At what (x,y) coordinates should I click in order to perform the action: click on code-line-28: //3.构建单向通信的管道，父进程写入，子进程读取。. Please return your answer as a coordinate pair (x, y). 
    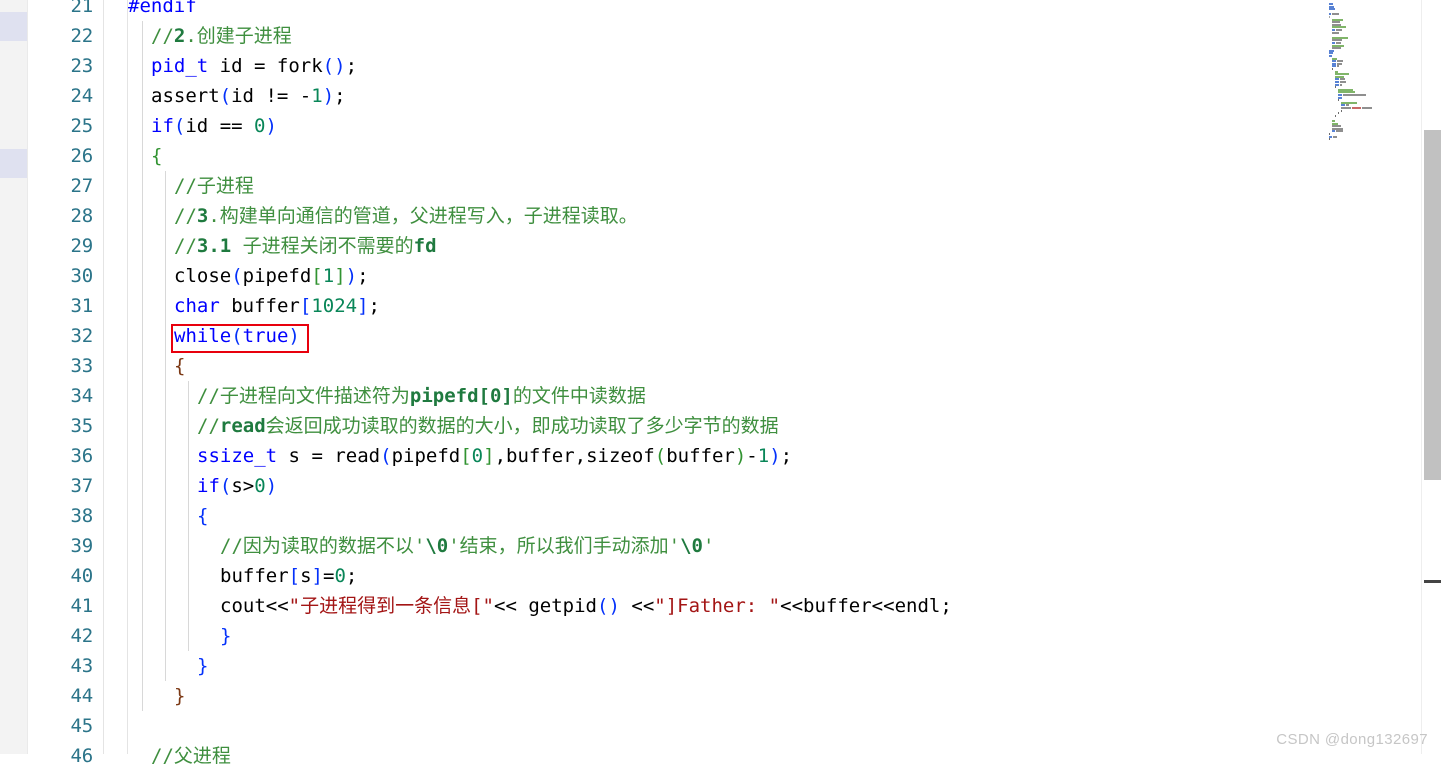
    Looking at the image, I should click on (406, 216).